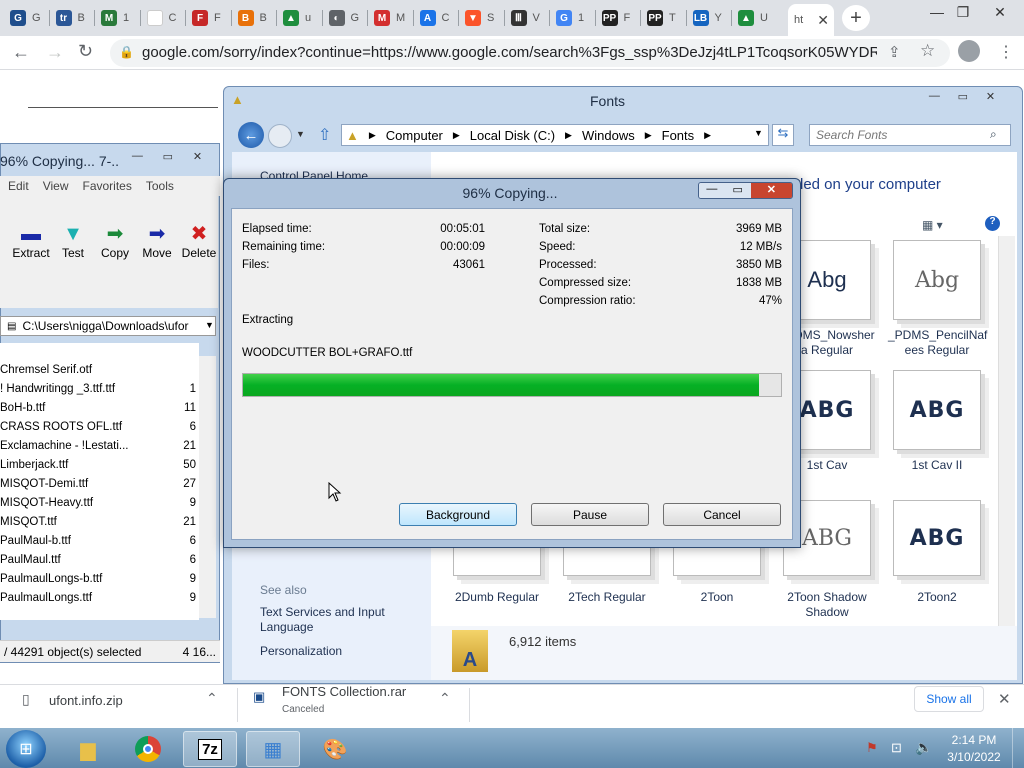 The width and height of the screenshot is (1024, 768). I want to click on delete-button: ✖ Delete, so click(199, 241).